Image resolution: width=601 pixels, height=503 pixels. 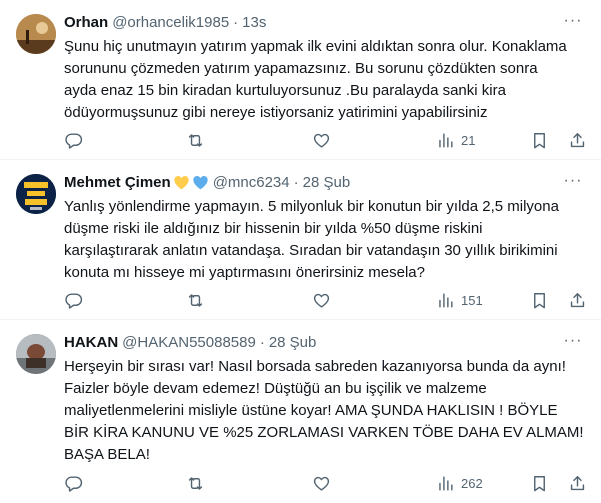 I want to click on tweet-actions: 151, so click(x=323, y=300).